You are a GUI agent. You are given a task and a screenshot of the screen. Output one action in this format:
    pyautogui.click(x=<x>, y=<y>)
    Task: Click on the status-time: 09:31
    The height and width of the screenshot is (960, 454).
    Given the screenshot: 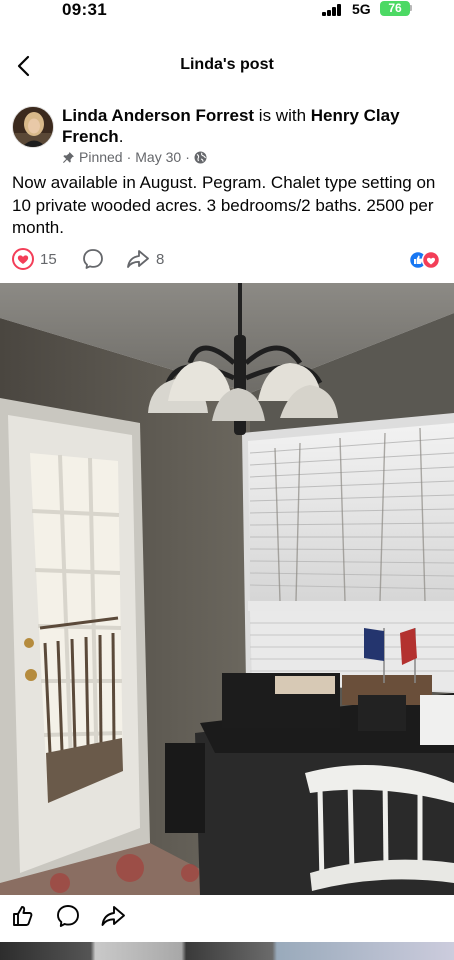 What is the action you would take?
    pyautogui.click(x=84, y=9)
    